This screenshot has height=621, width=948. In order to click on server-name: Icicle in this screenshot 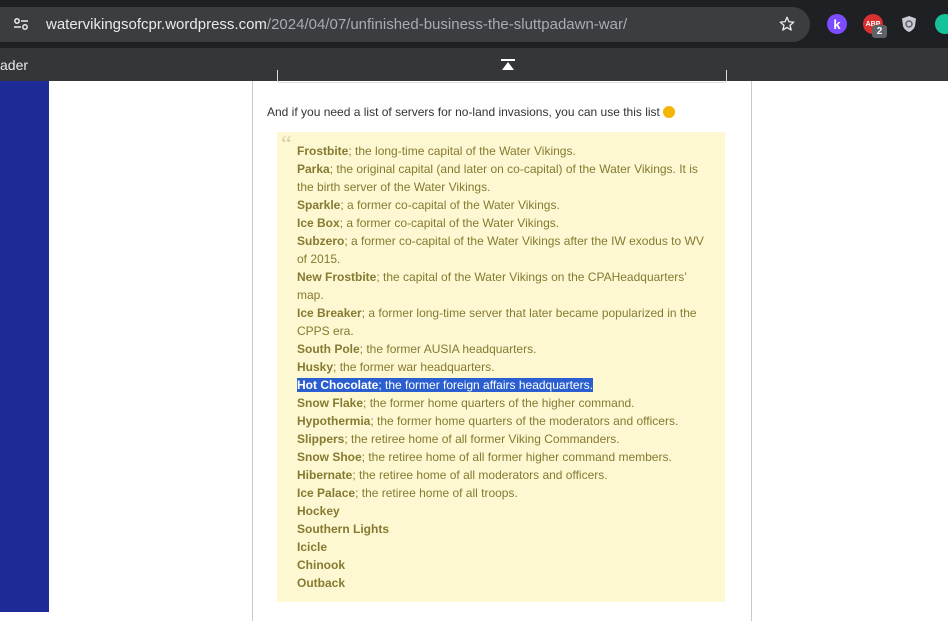, I will do `click(312, 547)`.